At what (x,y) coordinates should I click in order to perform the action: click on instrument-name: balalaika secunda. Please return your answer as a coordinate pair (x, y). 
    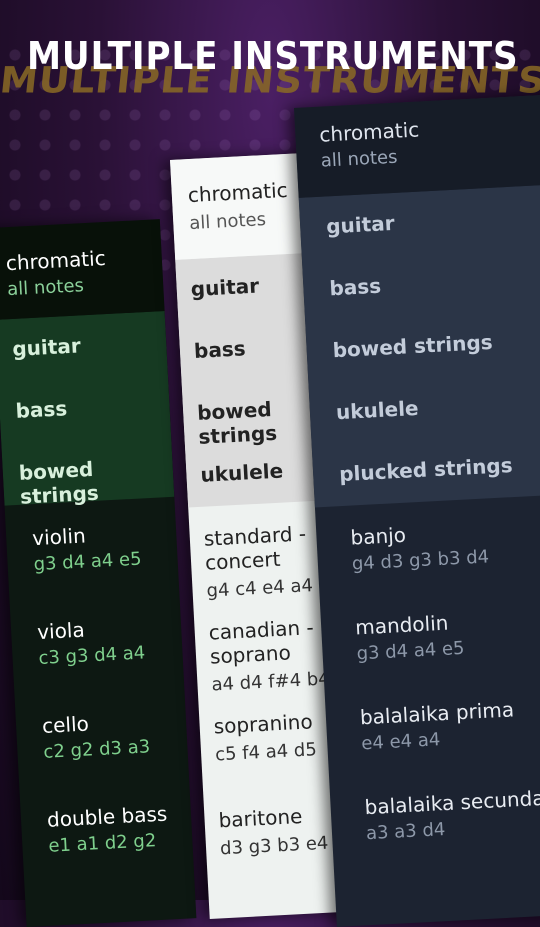
    Looking at the image, I should click on (452, 802).